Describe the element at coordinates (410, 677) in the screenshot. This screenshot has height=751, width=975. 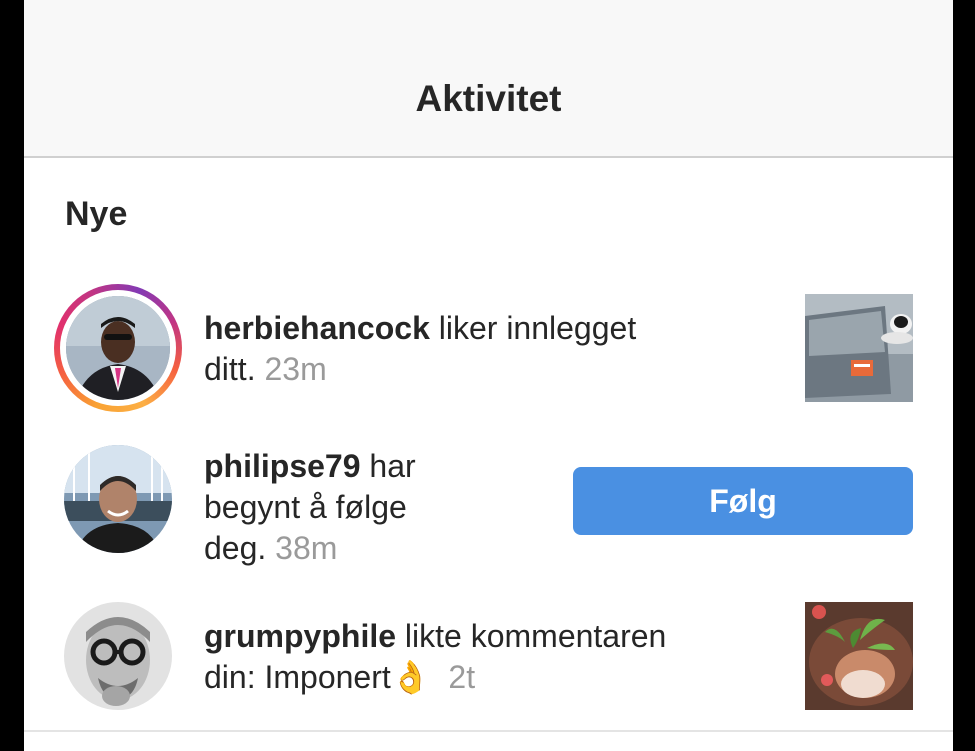
I see `ok-hand-emoji: 👌` at that location.